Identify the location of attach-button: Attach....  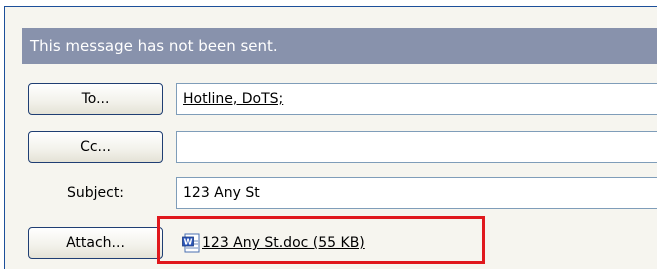
(95, 243).